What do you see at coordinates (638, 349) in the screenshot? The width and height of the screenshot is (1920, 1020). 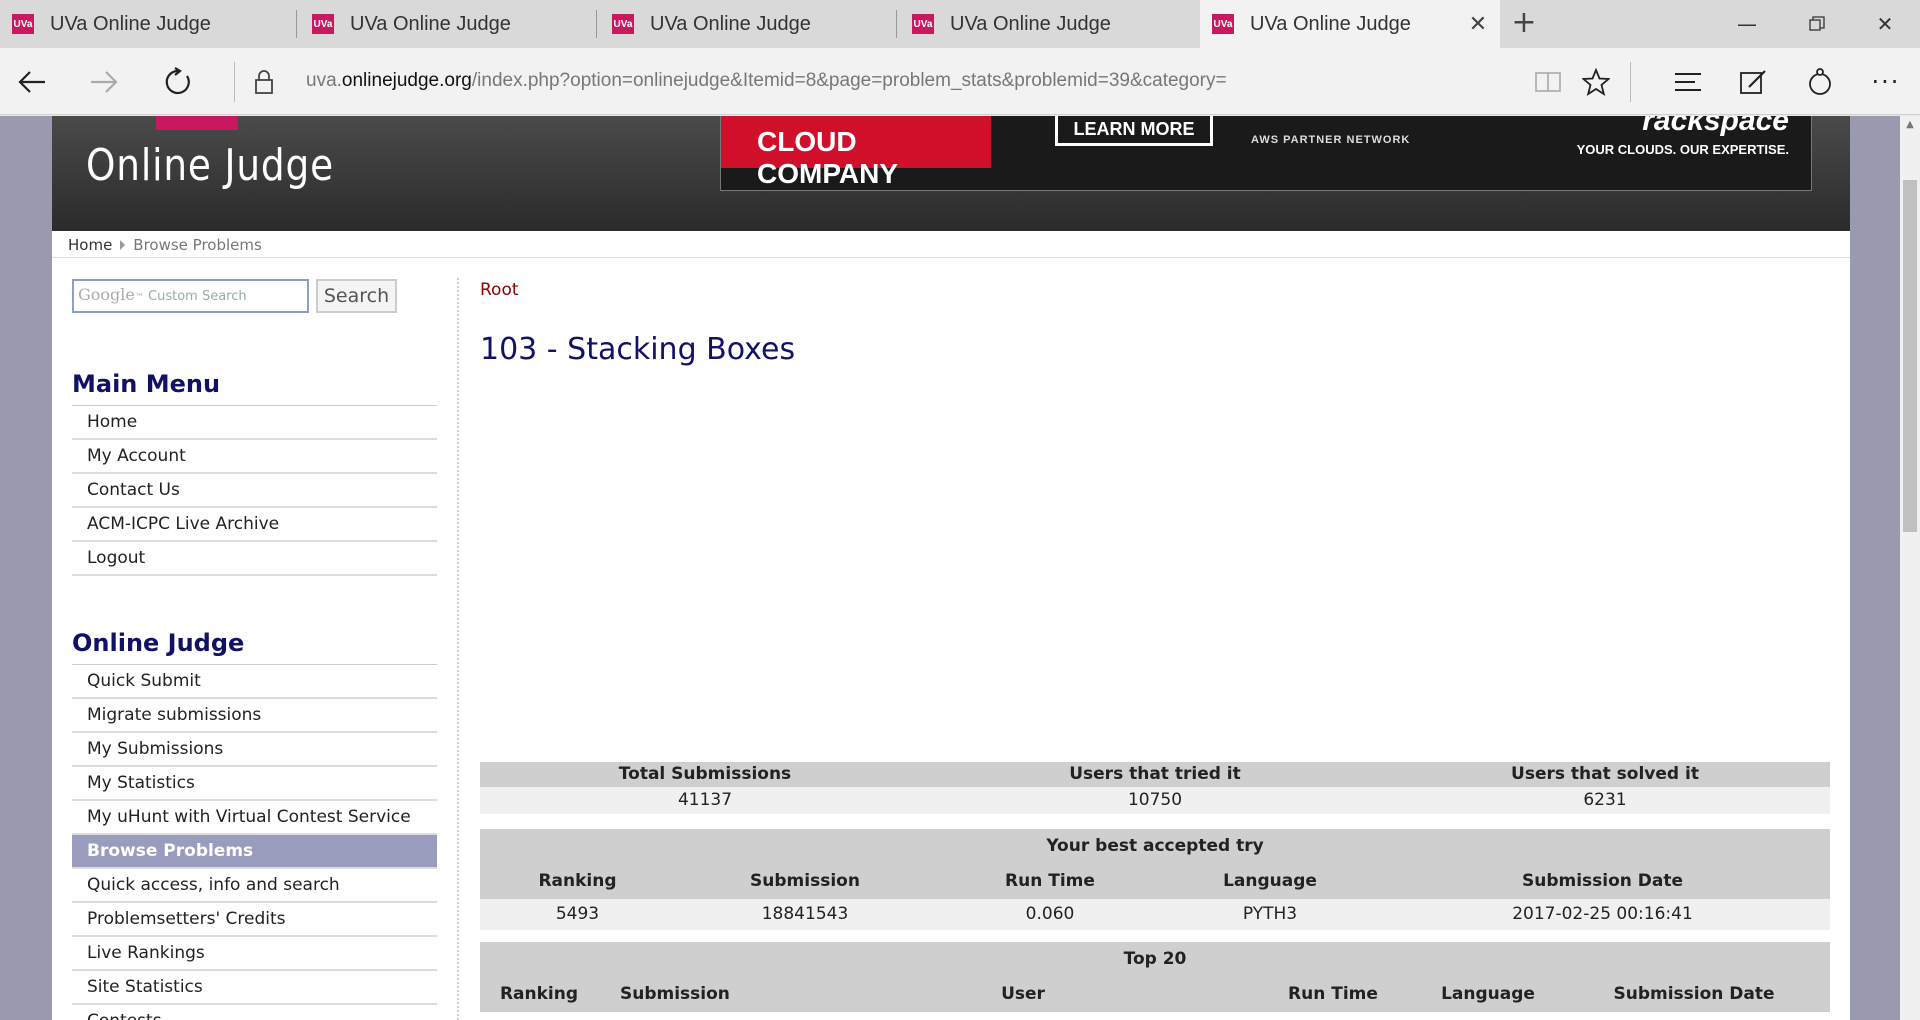 I see `page-title: 103 - Stacking Boxes` at bounding box center [638, 349].